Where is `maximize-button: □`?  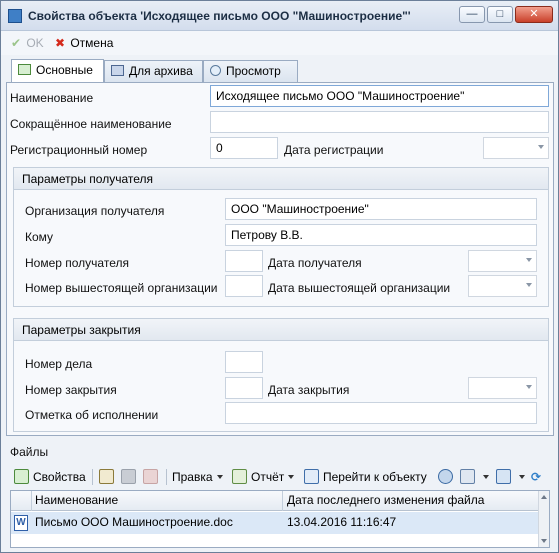
maximize-button: □ is located at coordinates (500, 14).